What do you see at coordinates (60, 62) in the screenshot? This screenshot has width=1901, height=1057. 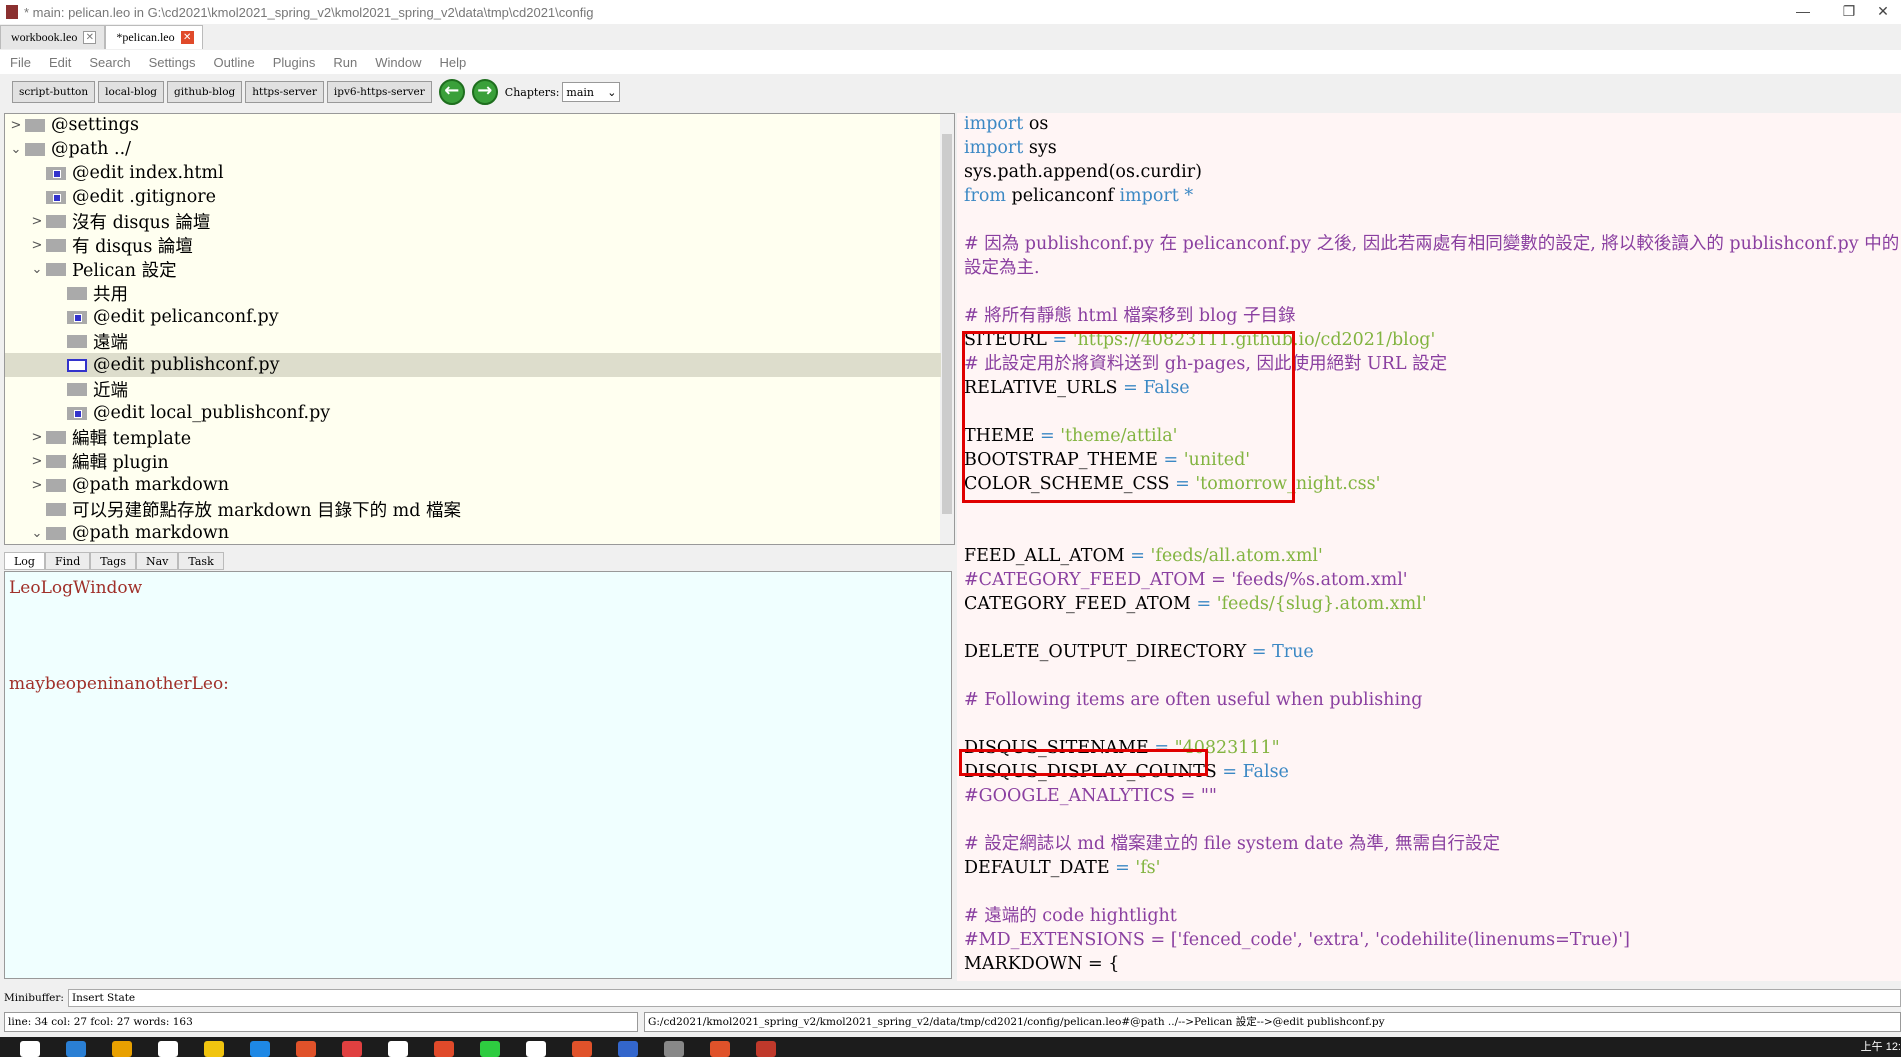 I see `menu-edit: Edit` at bounding box center [60, 62].